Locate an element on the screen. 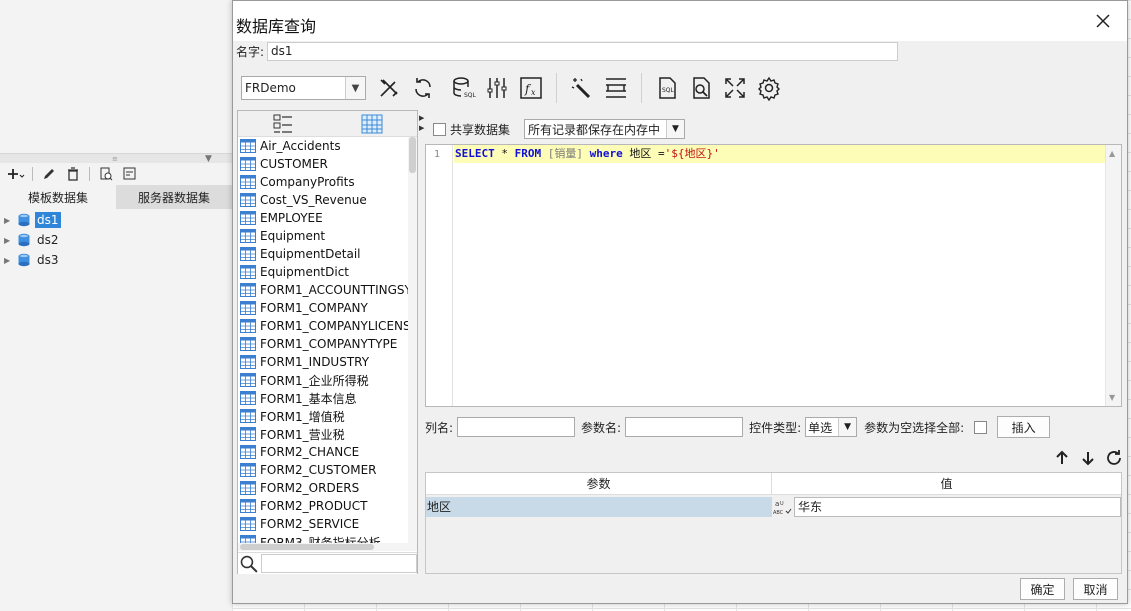 The image size is (1131, 611). table-item: FORM1_ACCOUNTTINGSY is located at coordinates (323, 290).